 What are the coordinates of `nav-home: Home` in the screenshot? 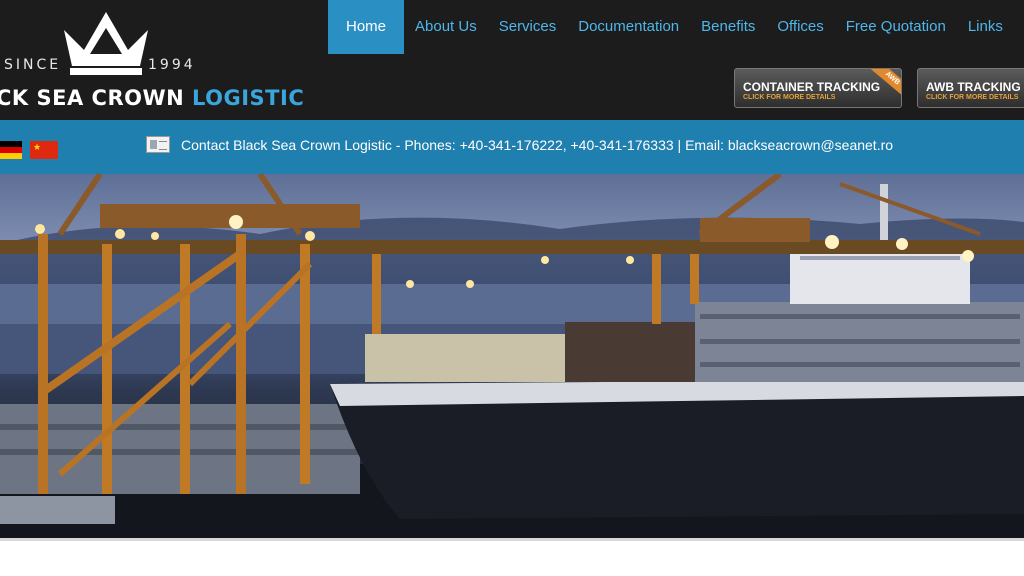 It's located at (366, 27).